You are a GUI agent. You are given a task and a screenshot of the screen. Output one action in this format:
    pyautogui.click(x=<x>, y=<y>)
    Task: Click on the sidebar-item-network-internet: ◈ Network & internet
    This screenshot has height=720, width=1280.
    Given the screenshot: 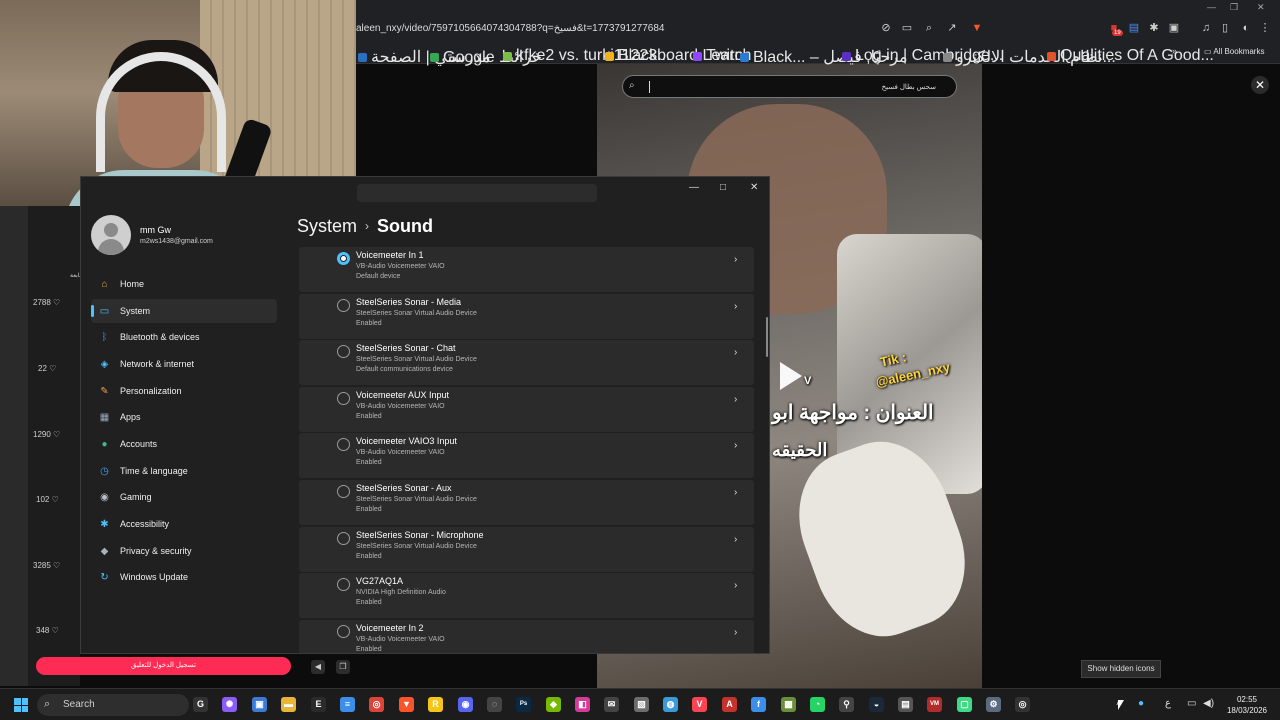 What is the action you would take?
    pyautogui.click(x=184, y=364)
    